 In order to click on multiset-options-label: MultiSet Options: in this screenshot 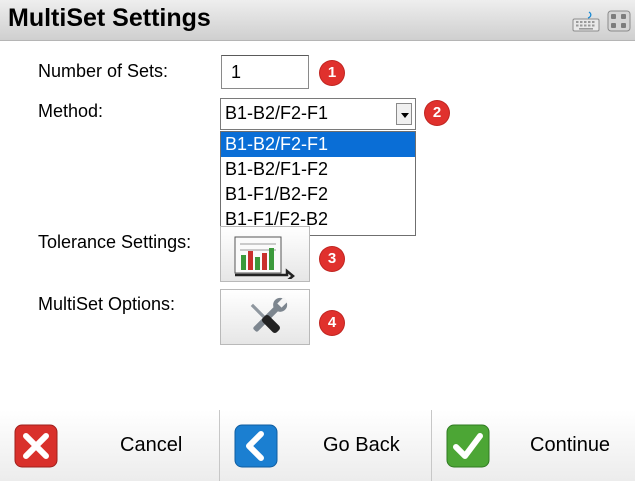, I will do `click(107, 304)`.